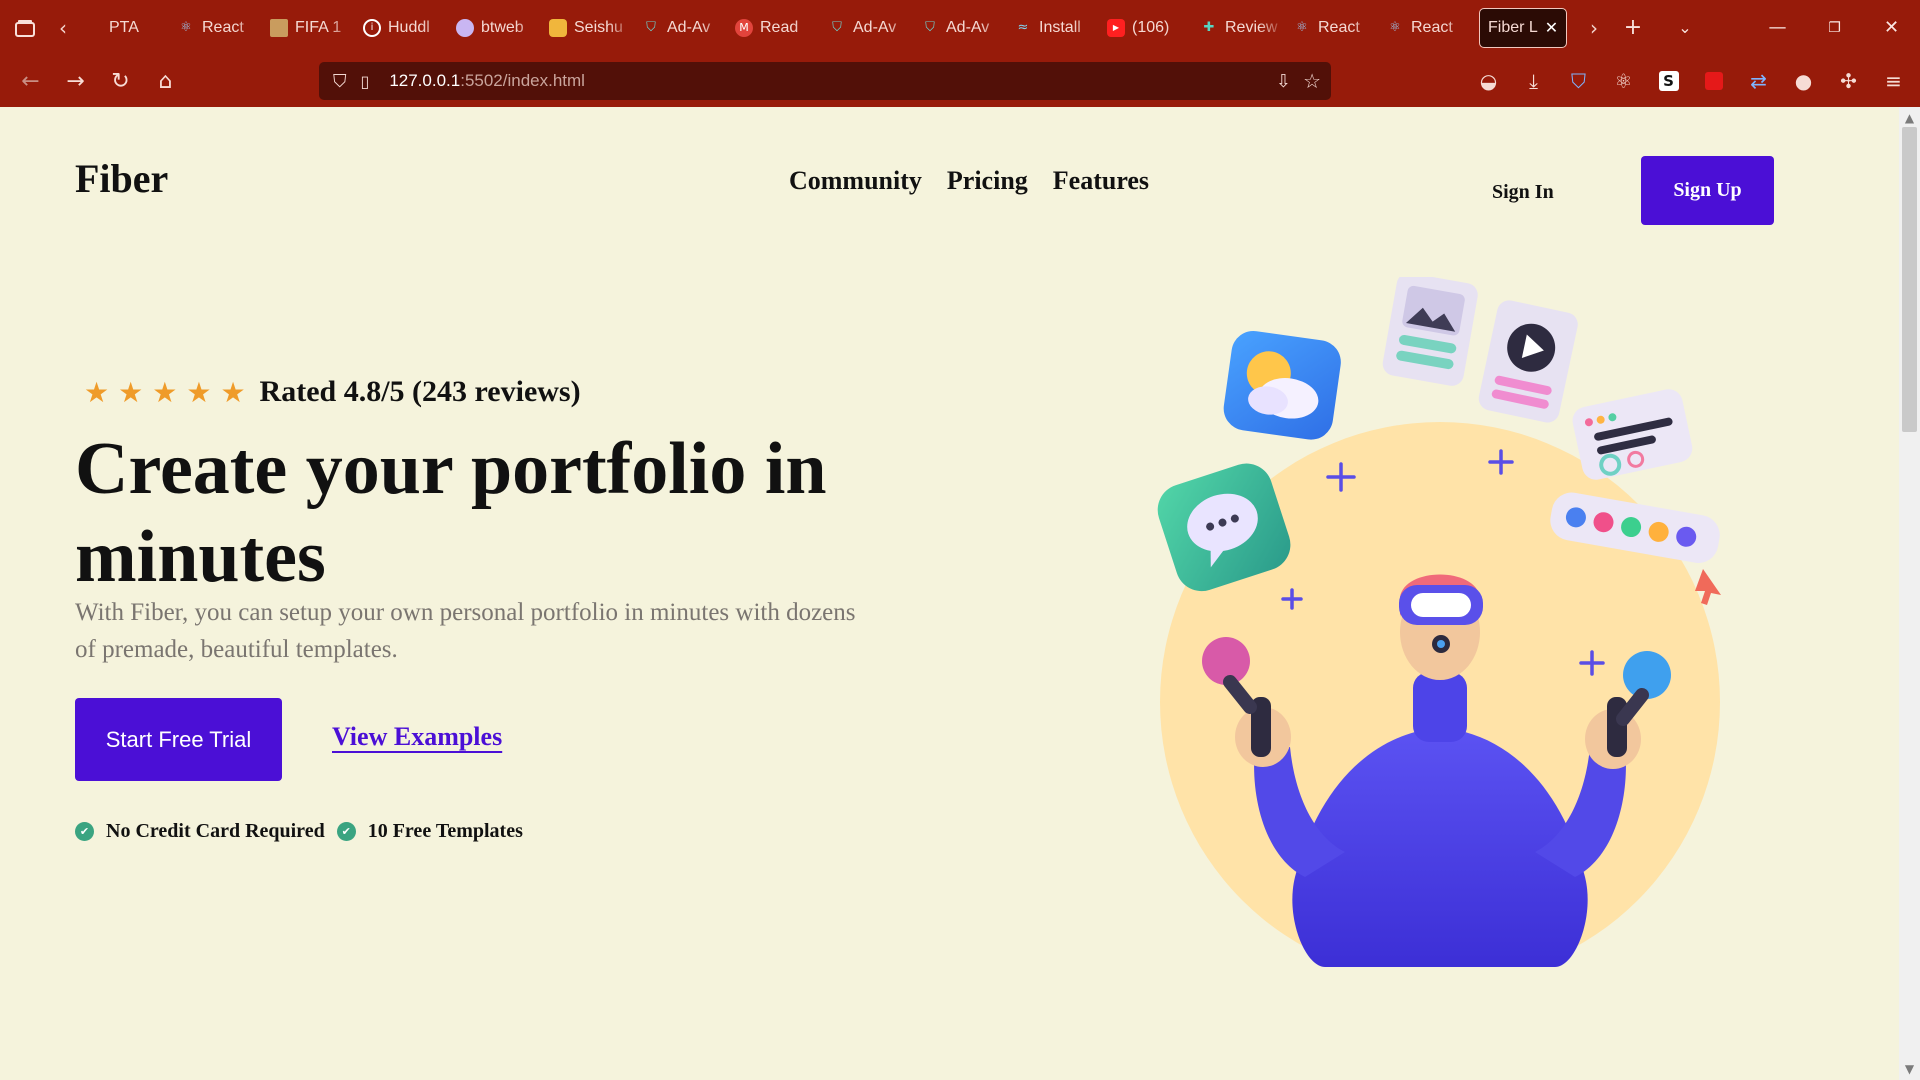  What do you see at coordinates (1891, 27) in the screenshot?
I see `window-close-icon: ✕` at bounding box center [1891, 27].